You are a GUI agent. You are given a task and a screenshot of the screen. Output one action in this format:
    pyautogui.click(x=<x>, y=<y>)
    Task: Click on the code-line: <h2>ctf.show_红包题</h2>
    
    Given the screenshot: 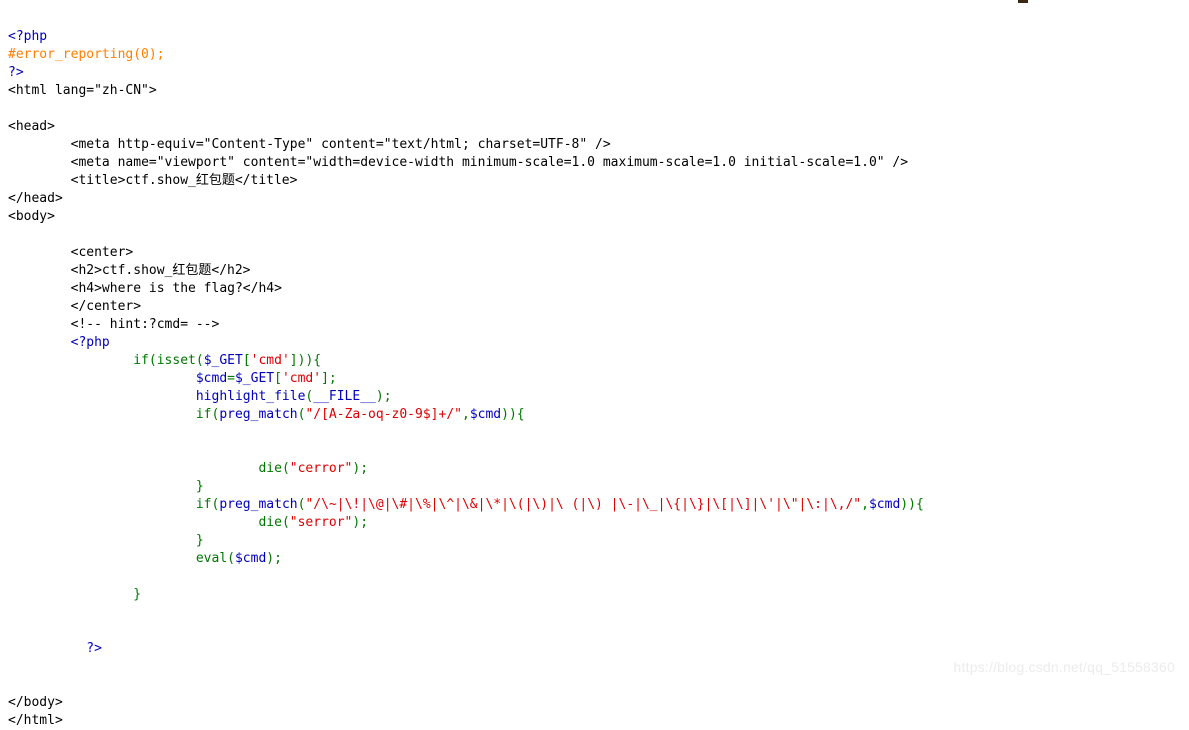 What is the action you would take?
    pyautogui.click(x=129, y=270)
    